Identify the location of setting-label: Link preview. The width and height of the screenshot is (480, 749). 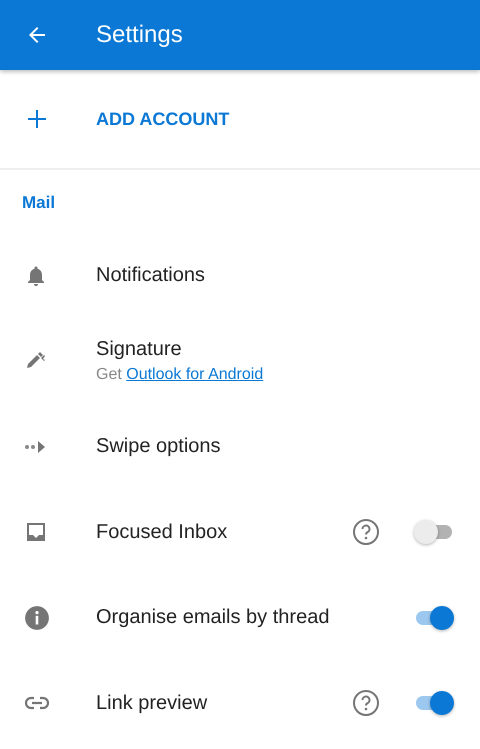
(224, 703).